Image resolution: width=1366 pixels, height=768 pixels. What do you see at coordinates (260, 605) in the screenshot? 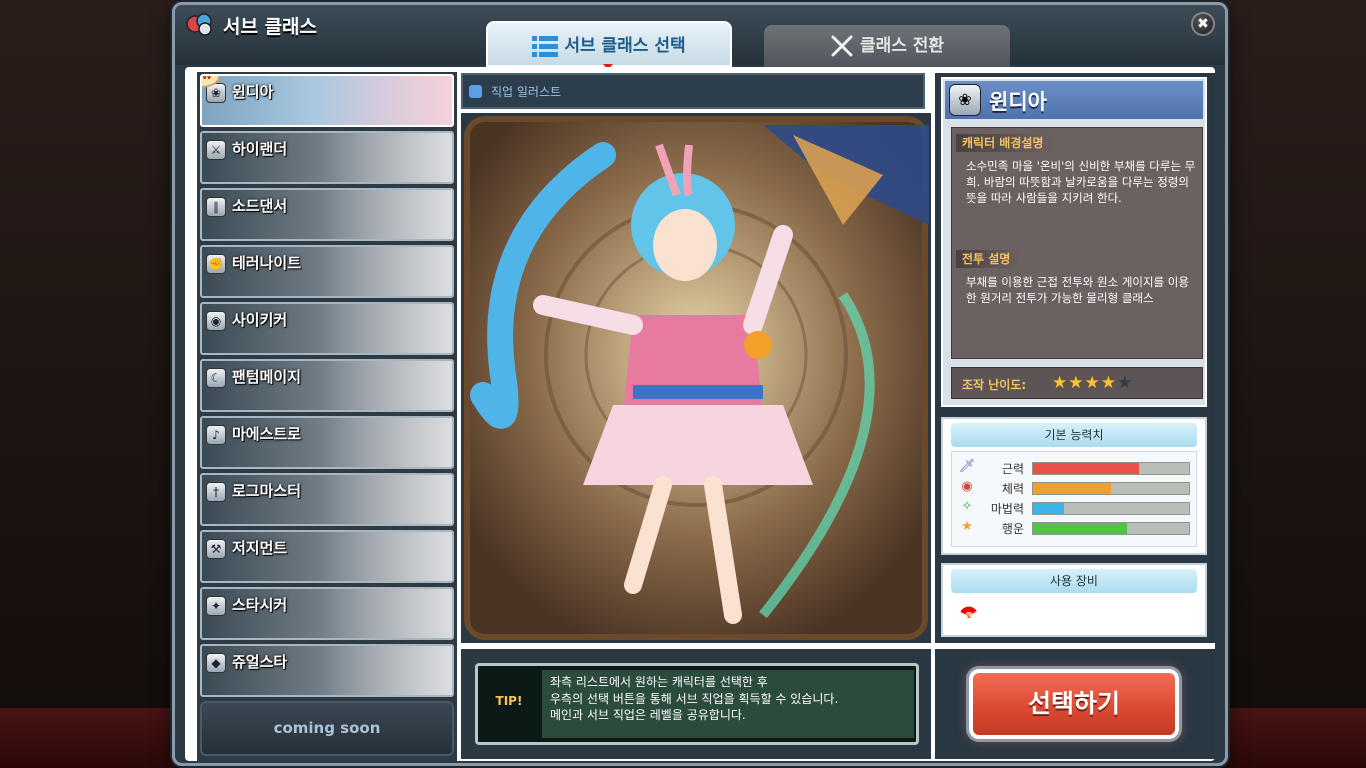
I see `class-name: 스타시커` at bounding box center [260, 605].